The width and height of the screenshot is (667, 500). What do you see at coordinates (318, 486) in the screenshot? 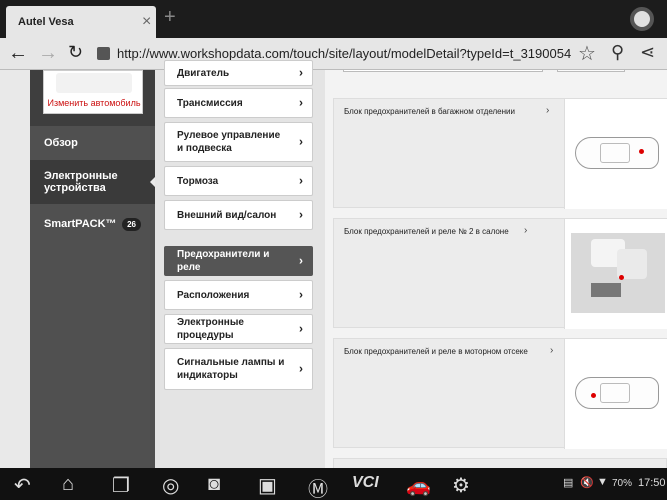
I see `maxifix-icon: Ⓜ` at bounding box center [318, 486].